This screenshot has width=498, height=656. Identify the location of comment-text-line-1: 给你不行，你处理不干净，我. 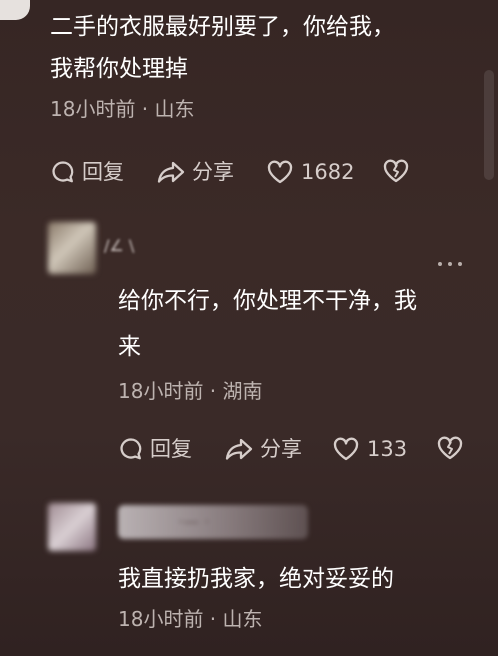
(267, 301).